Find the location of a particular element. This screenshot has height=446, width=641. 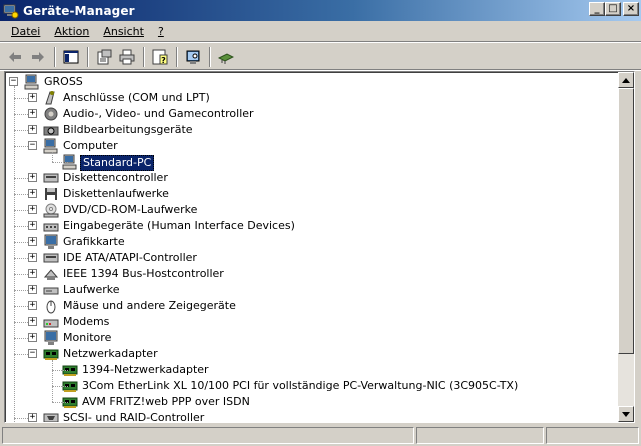

title-bar: Geräte-Manager _ □ × is located at coordinates (320, 10).